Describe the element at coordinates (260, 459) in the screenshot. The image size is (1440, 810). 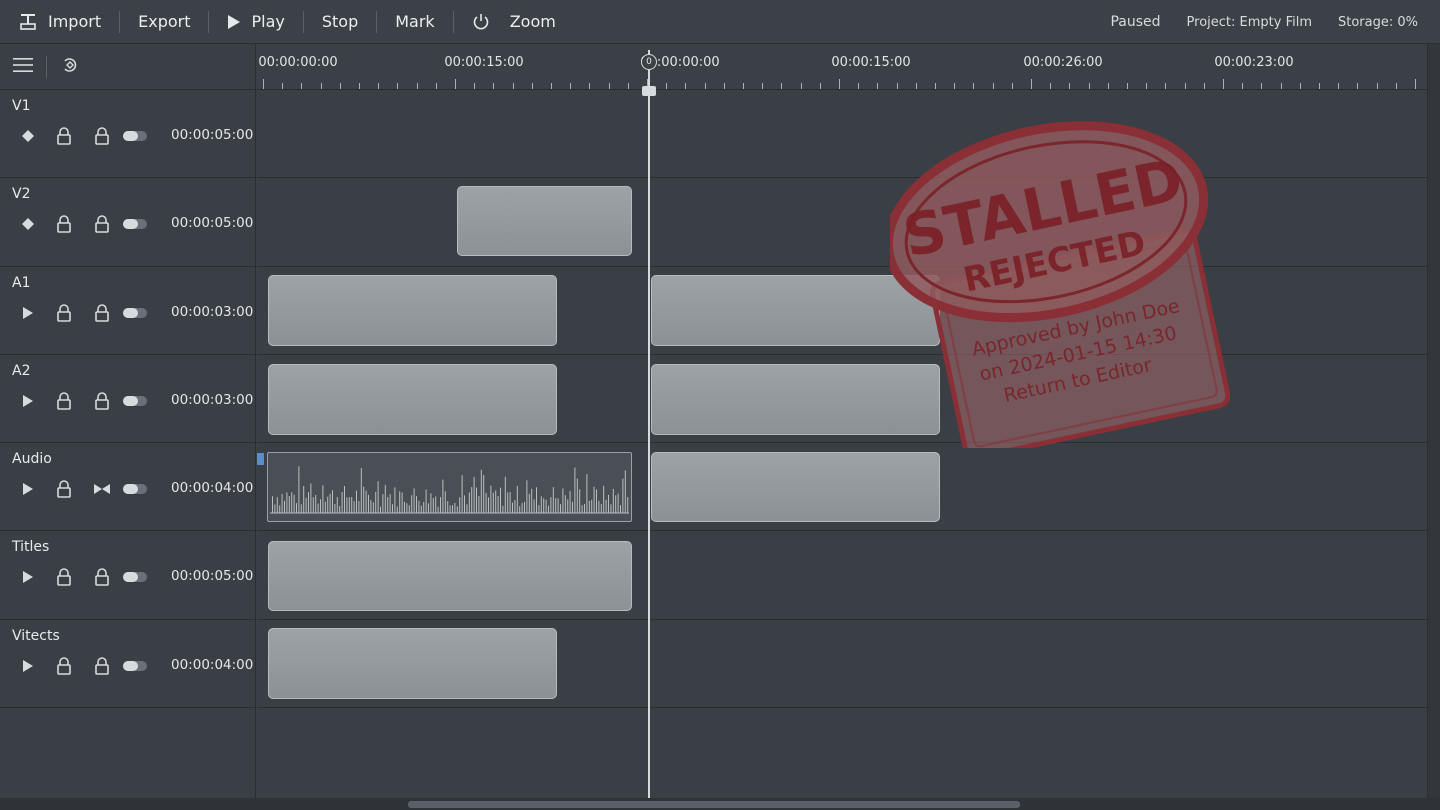
I see `in-point-marker` at that location.